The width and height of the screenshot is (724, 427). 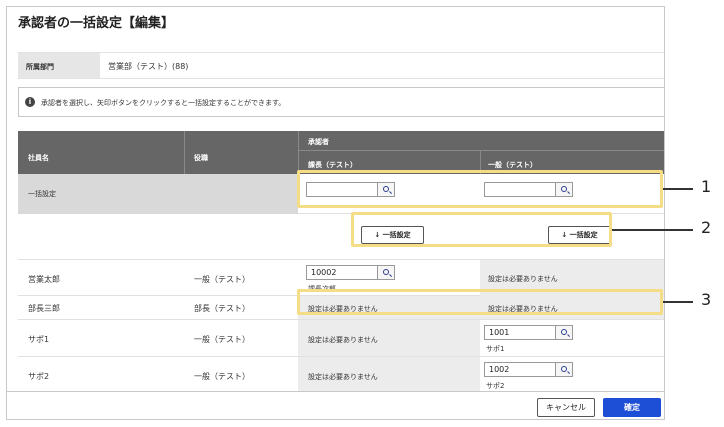 What do you see at coordinates (335, 405) in the screenshot?
I see `dialog-footer: キャンセル 確定` at bounding box center [335, 405].